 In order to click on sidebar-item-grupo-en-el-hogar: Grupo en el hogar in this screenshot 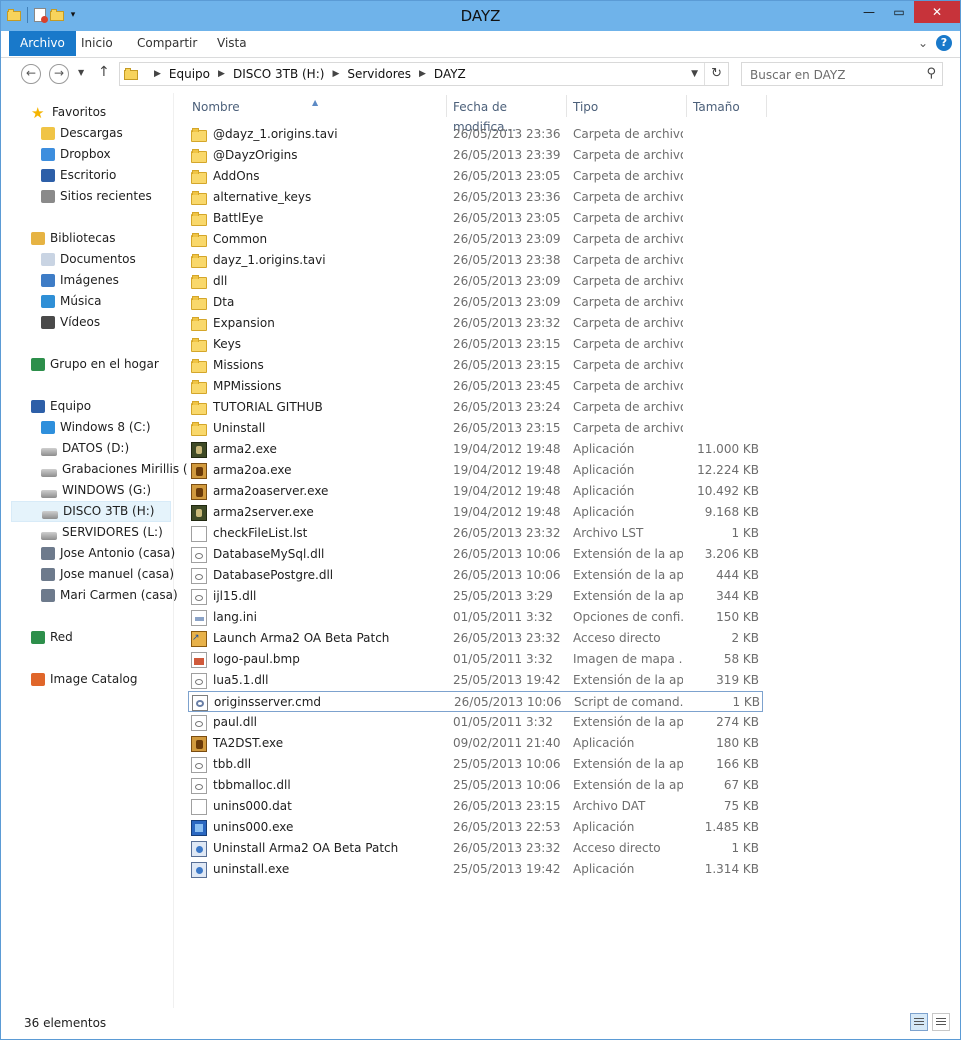, I will do `click(95, 364)`.